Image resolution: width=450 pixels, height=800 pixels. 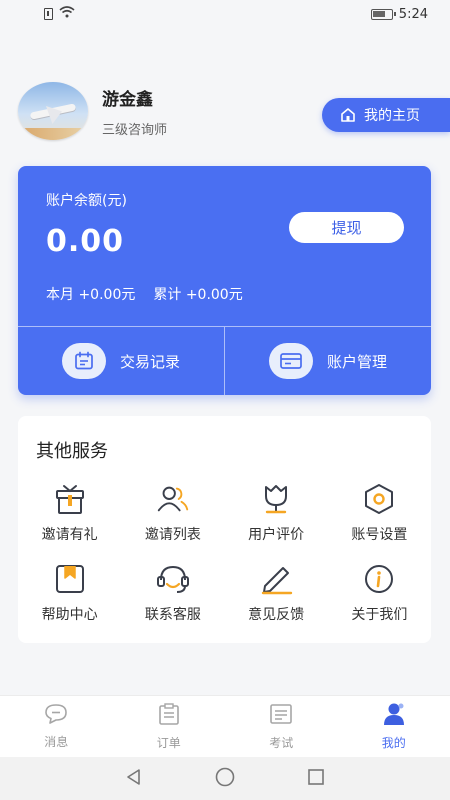 I want to click on service-feedback: 意见反馈, so click(x=276, y=595).